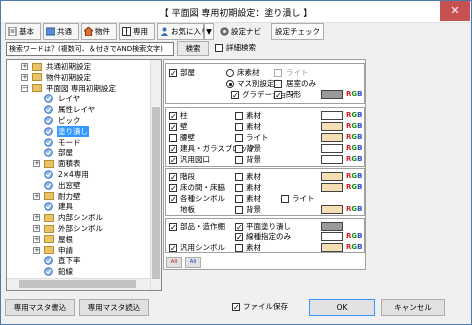 The image size is (472, 325). I want to click on tree-scroll-thumb, so click(156, 193).